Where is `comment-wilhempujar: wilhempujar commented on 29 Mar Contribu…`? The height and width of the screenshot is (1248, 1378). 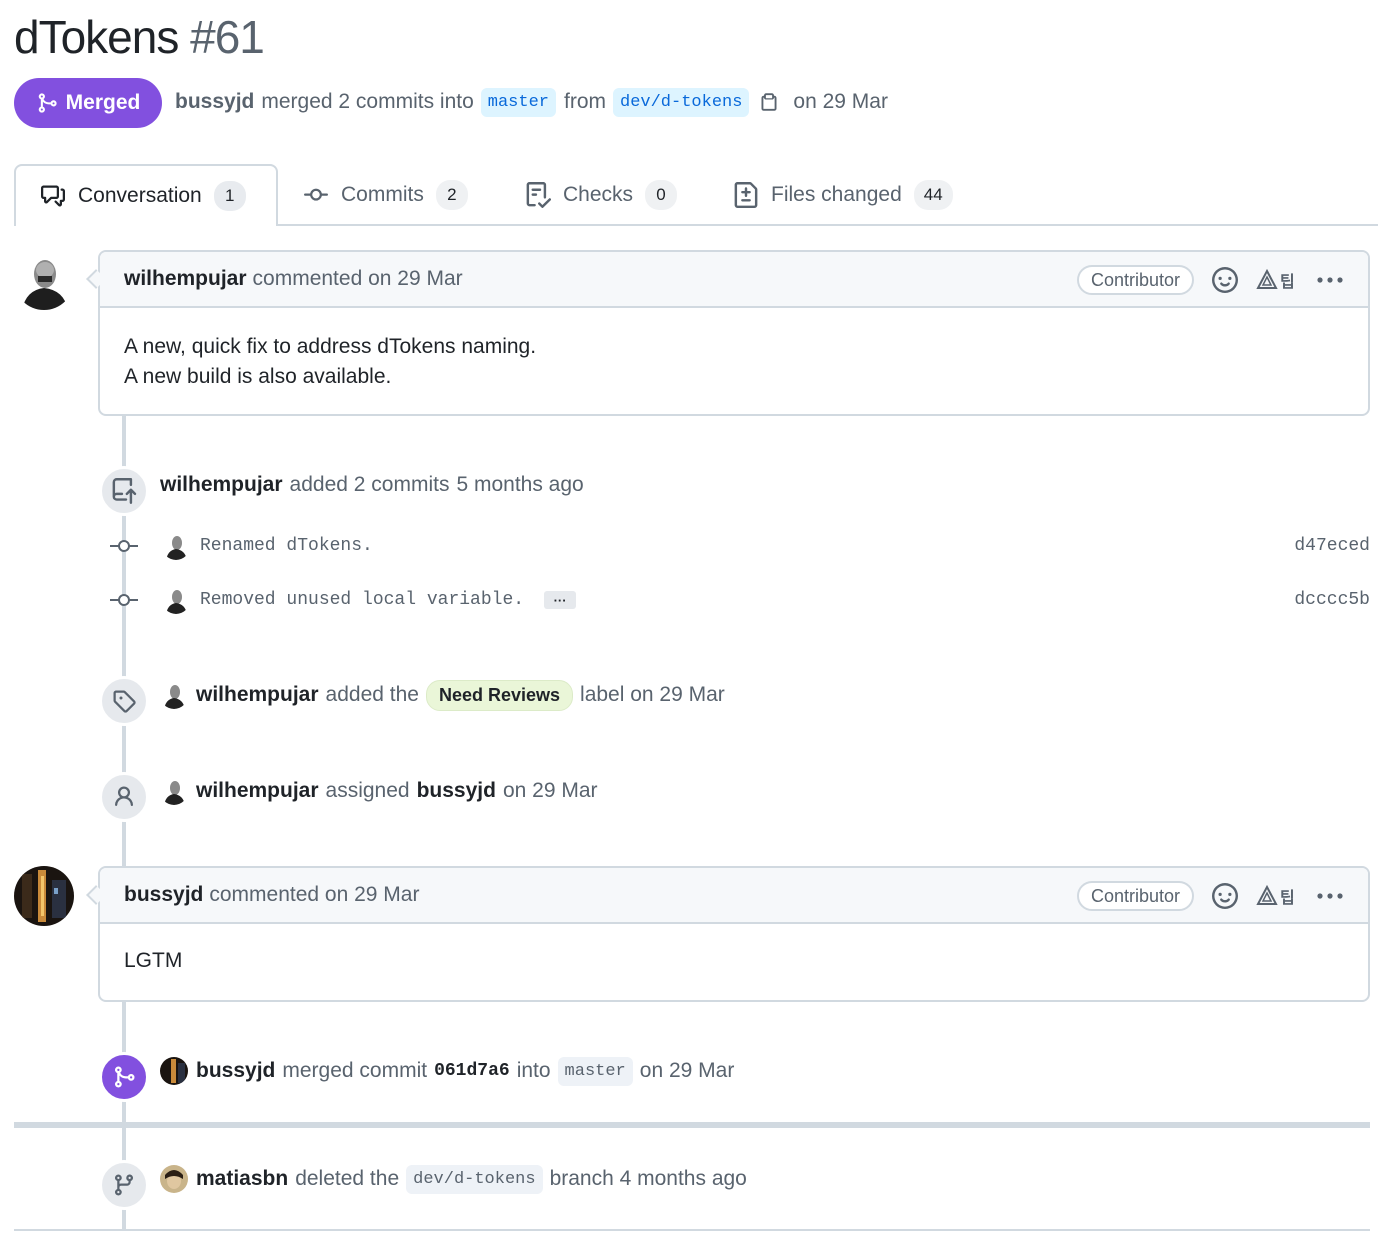 comment-wilhempujar: wilhempujar commented on 29 Mar Contribu… is located at coordinates (734, 333).